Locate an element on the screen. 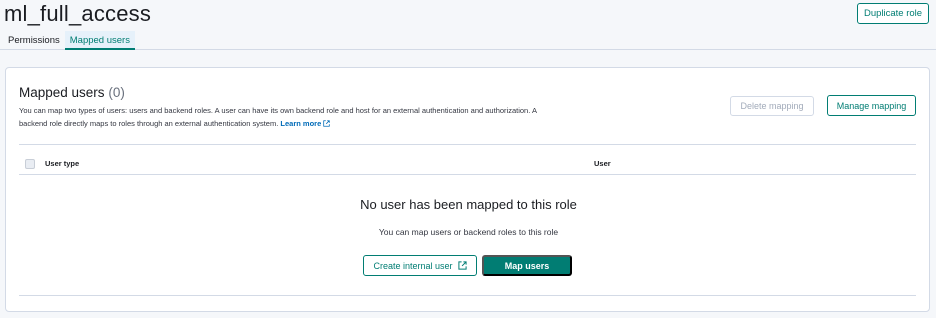 The image size is (936, 318). delete-mapping-button: Delete mapping is located at coordinates (772, 106).